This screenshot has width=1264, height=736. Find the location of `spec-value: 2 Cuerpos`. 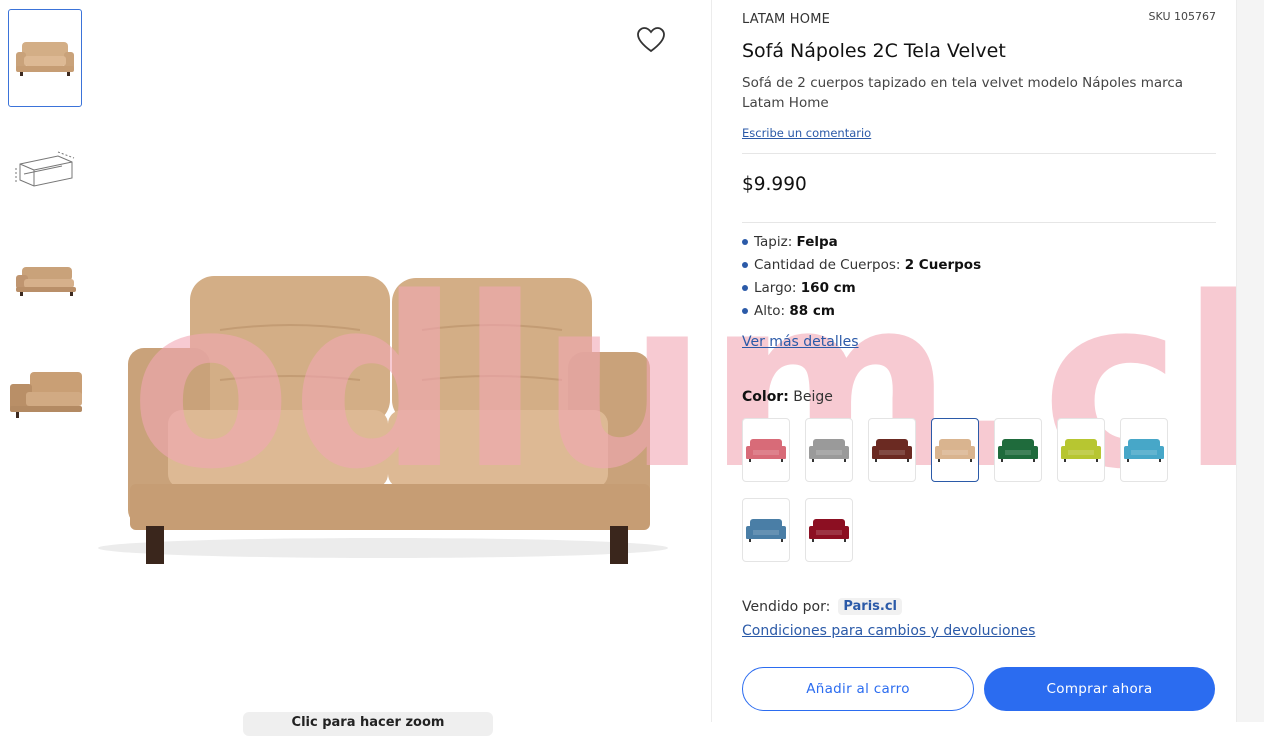

spec-value: 2 Cuerpos is located at coordinates (943, 265).